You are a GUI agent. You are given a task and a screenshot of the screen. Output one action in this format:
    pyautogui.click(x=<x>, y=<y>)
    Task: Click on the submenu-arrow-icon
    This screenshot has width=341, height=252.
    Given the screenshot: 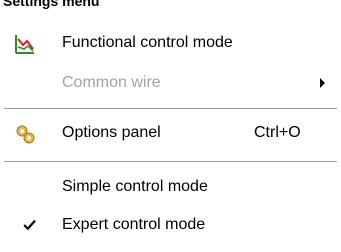 What is the action you would take?
    pyautogui.click(x=322, y=83)
    